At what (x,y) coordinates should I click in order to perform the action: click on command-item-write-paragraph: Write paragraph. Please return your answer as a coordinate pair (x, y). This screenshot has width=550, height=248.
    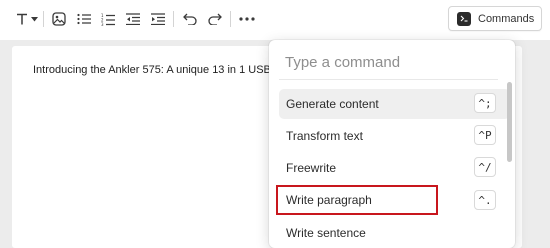
    Looking at the image, I should click on (357, 200).